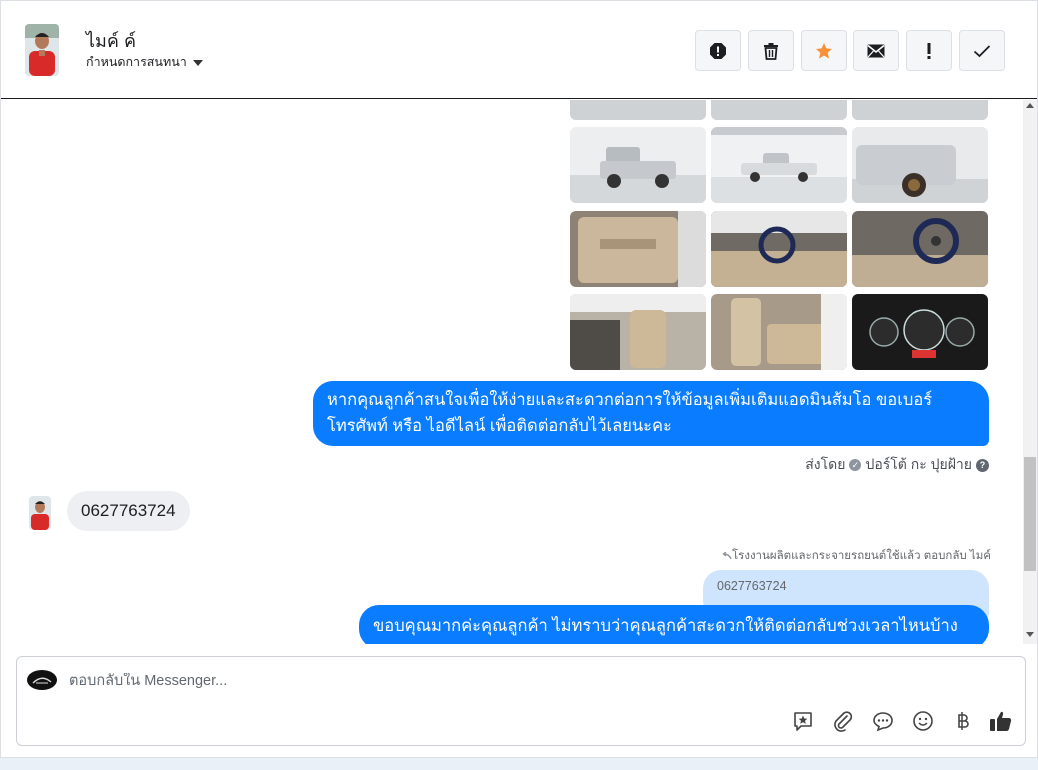 The image size is (1038, 770). What do you see at coordinates (1030, 105) in the screenshot?
I see `scroll-up-arrow-icon` at bounding box center [1030, 105].